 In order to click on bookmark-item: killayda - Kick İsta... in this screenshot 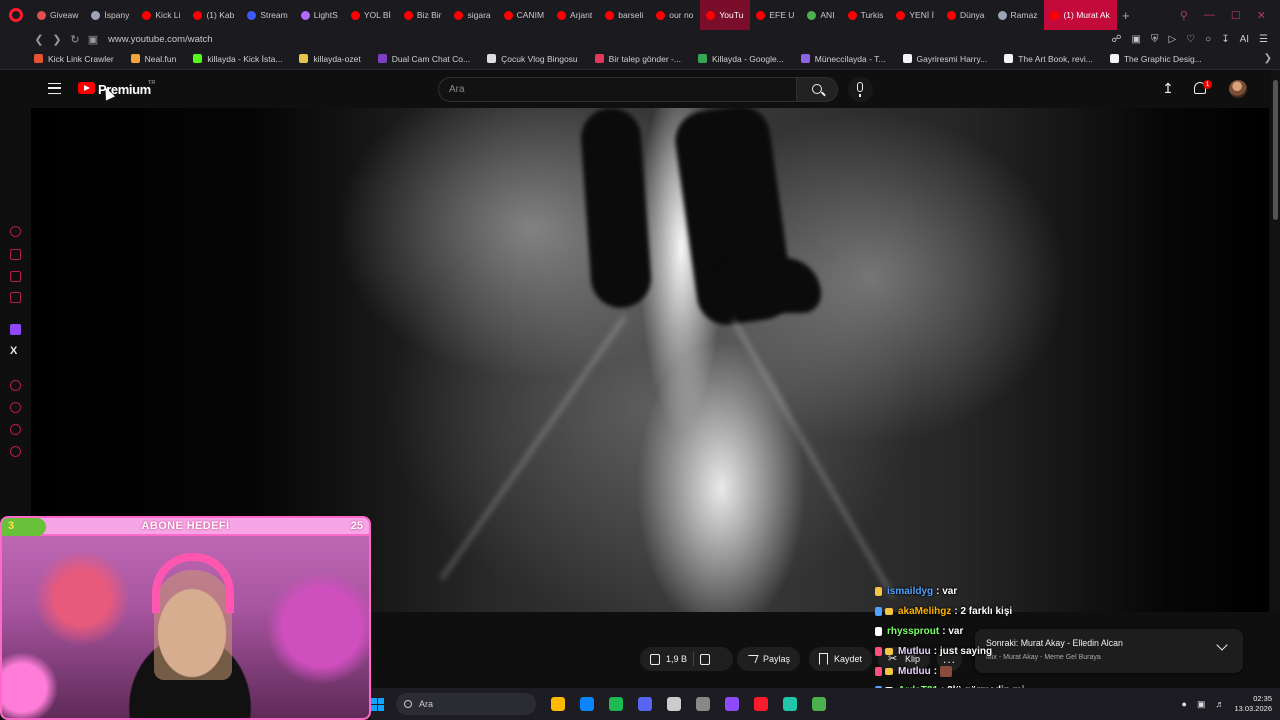, I will do `click(237, 59)`.